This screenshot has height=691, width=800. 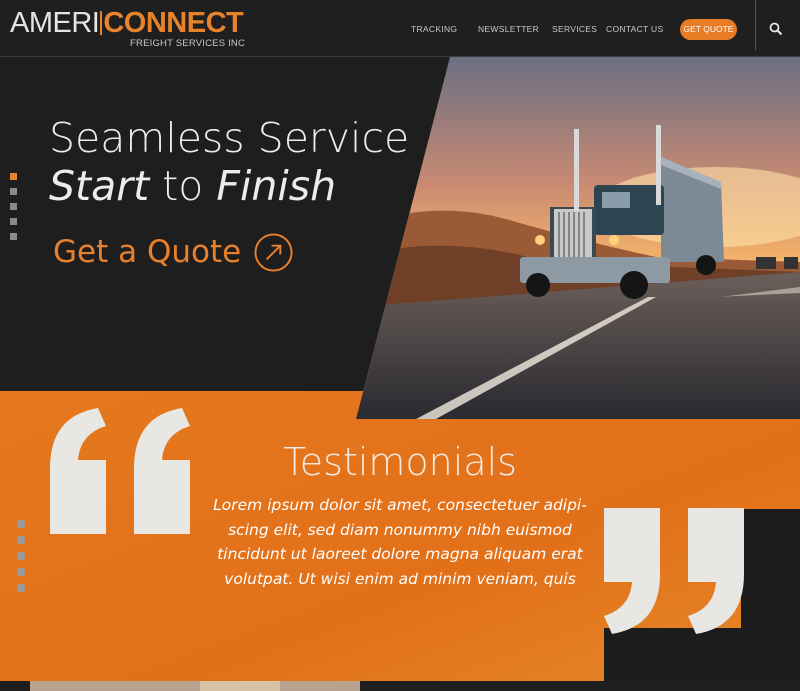 I want to click on testimonials-title: Testimonials, so click(x=400, y=462).